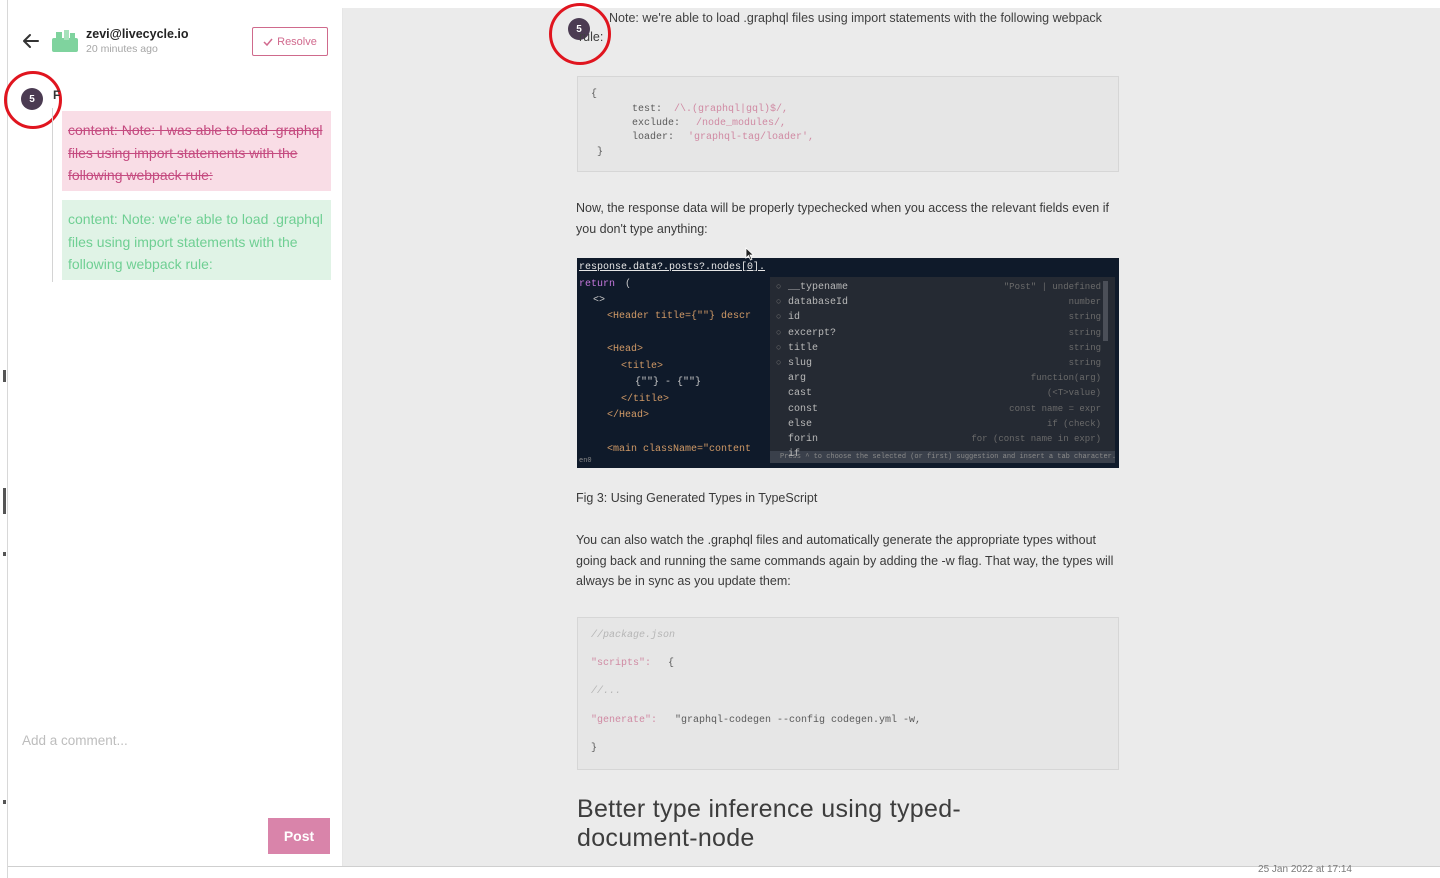 The height and width of the screenshot is (878, 1440). Describe the element at coordinates (624, 720) in the screenshot. I see `code-generate-key: "generate":` at that location.